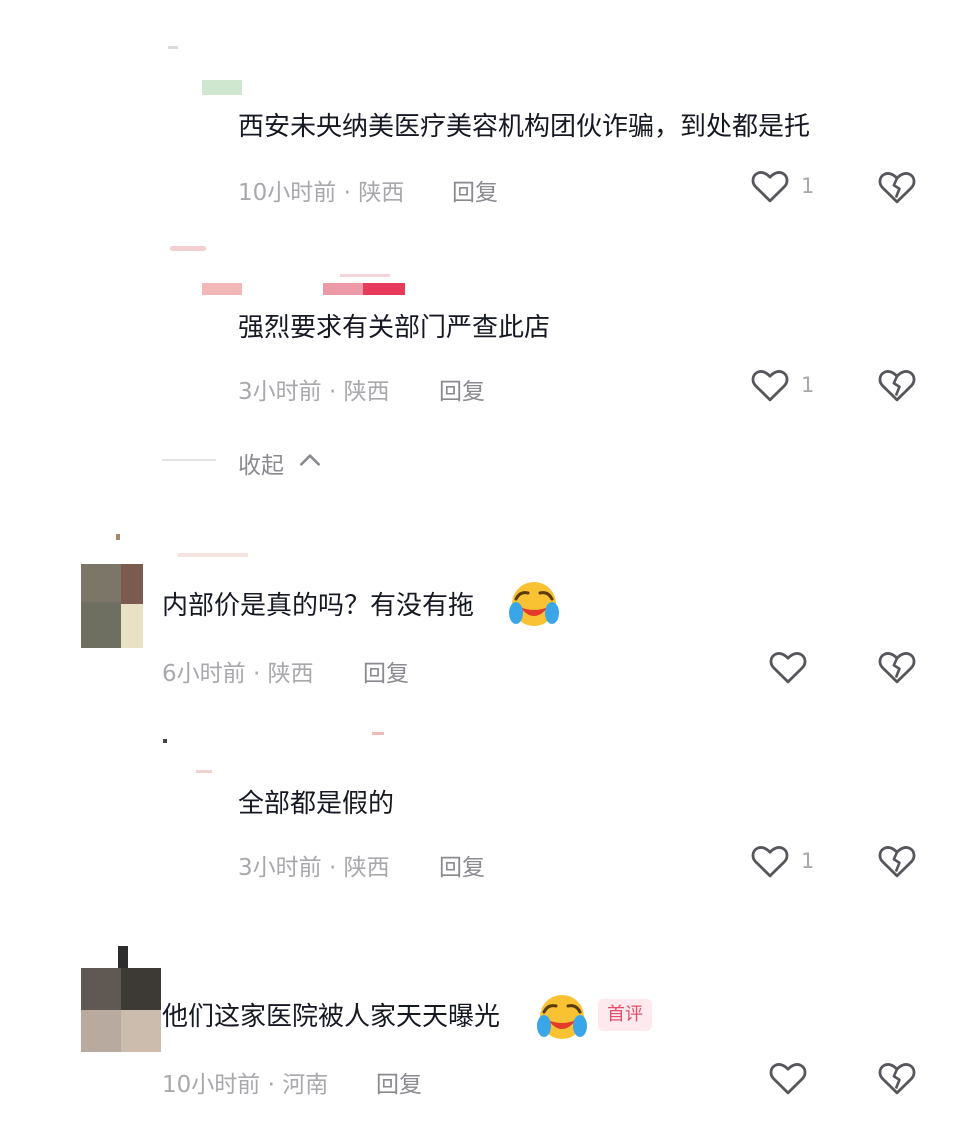  What do you see at coordinates (238, 674) in the screenshot?
I see `comment-meta: 6小时前 · 陕西` at bounding box center [238, 674].